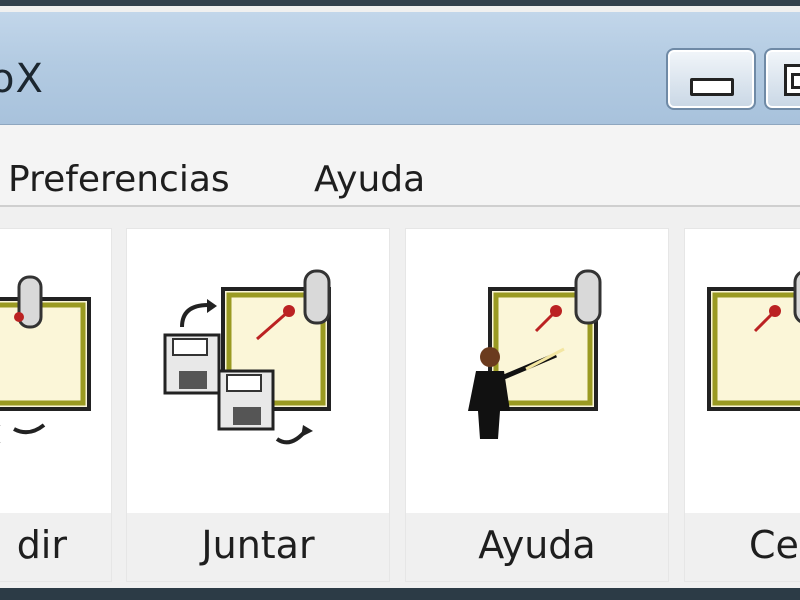 The image size is (800, 600). Describe the element at coordinates (535, 354) in the screenshot. I see `presenter-help-icon` at that location.